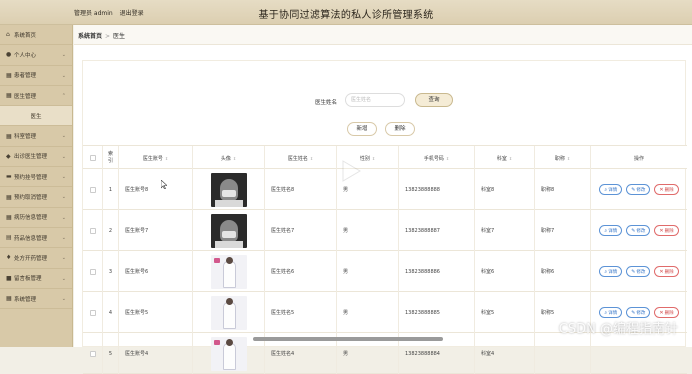 The image size is (692, 374). I want to click on mouse-cursor-icon, so click(164, 184).